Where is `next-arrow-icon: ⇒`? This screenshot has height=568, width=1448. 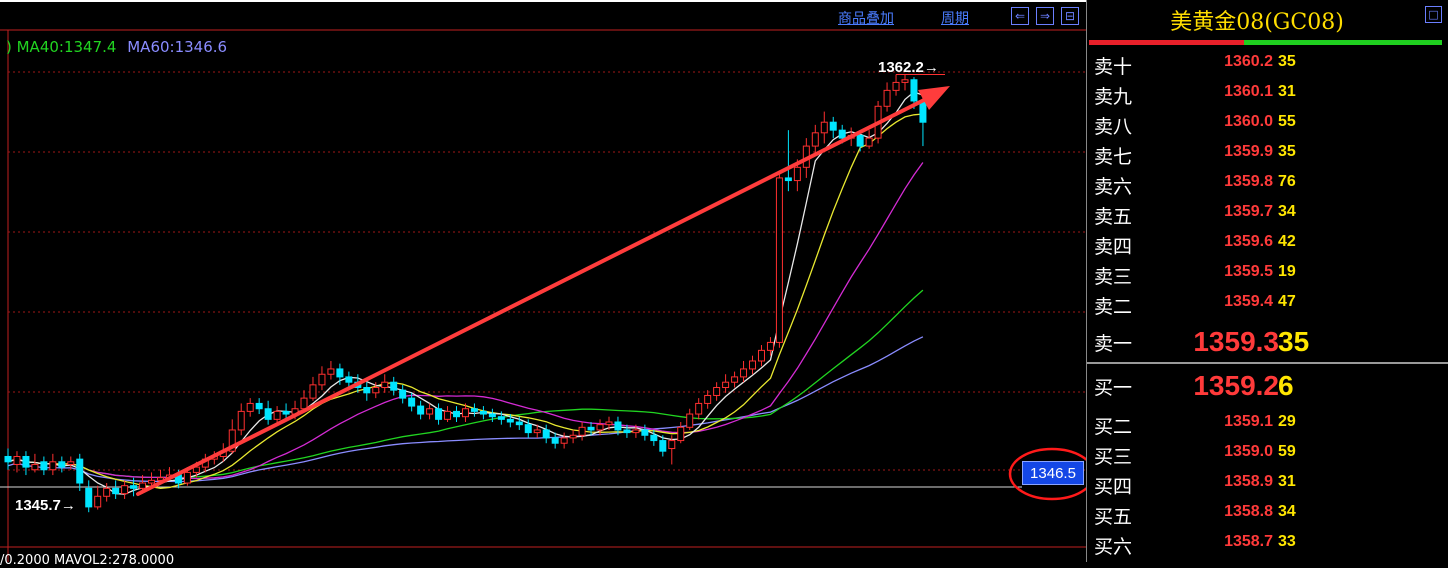 next-arrow-icon: ⇒ is located at coordinates (1045, 16).